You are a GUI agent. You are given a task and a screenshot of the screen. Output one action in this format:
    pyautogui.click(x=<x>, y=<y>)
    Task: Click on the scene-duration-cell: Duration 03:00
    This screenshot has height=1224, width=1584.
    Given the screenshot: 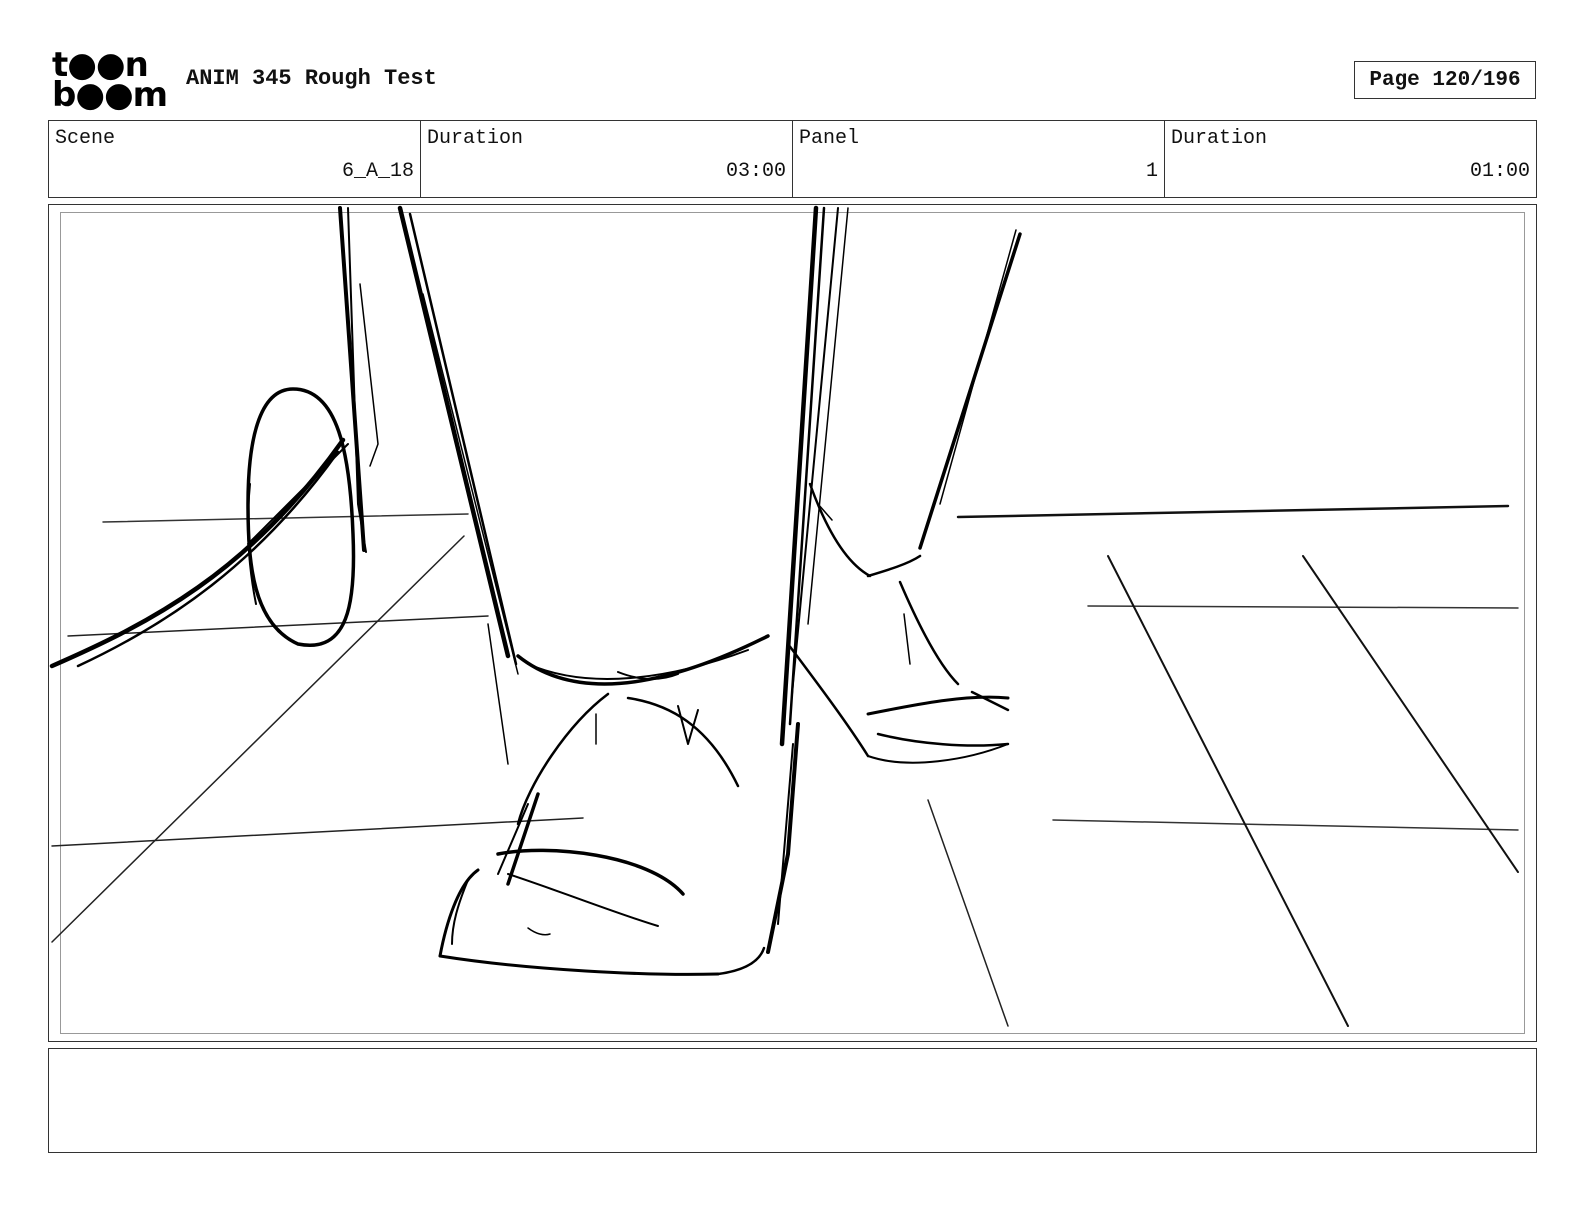 What is the action you would take?
    pyautogui.click(x=607, y=159)
    